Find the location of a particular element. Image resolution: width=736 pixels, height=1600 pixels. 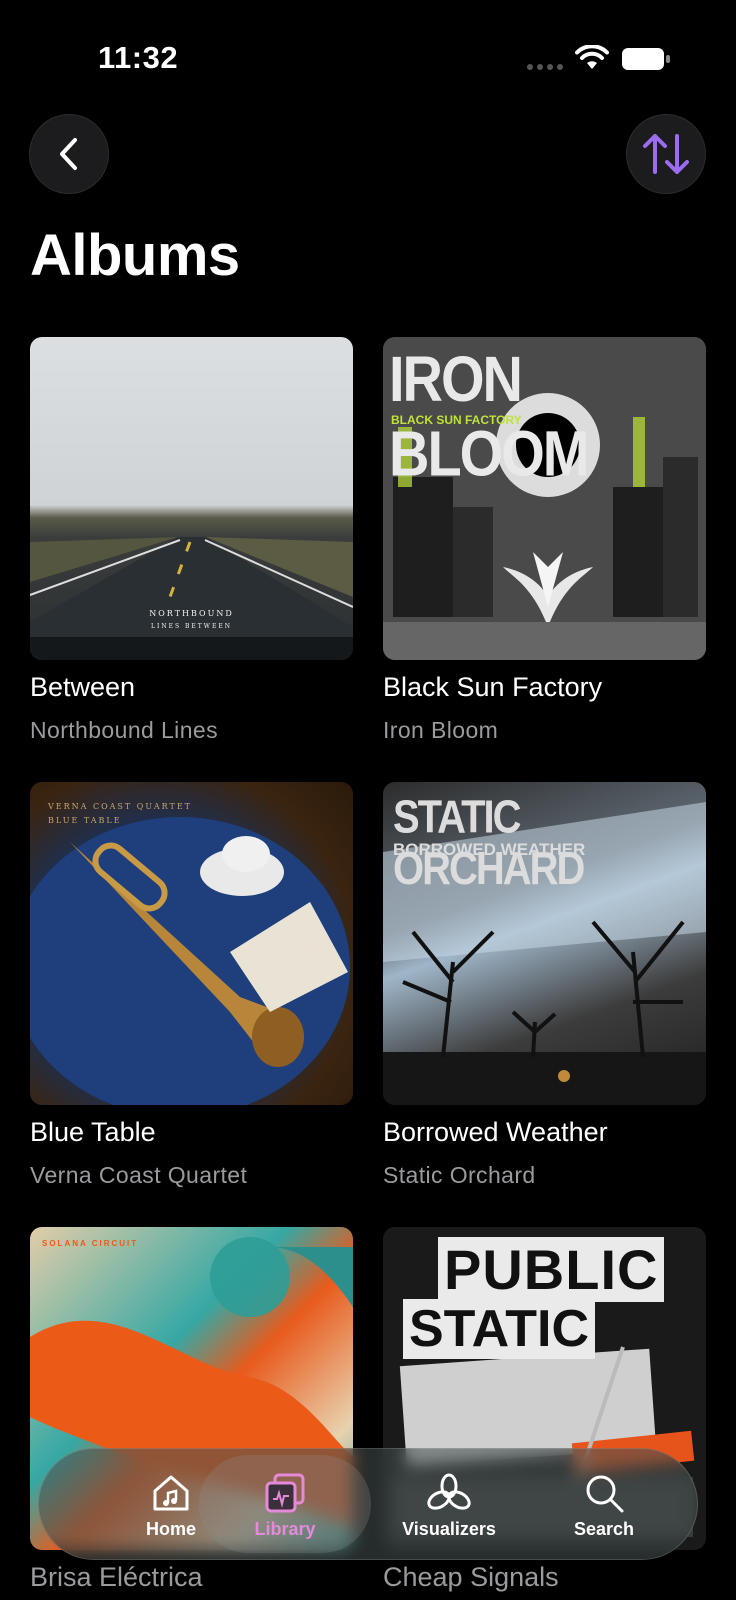

cover-label: PUBLIC is located at coordinates (551, 1269).